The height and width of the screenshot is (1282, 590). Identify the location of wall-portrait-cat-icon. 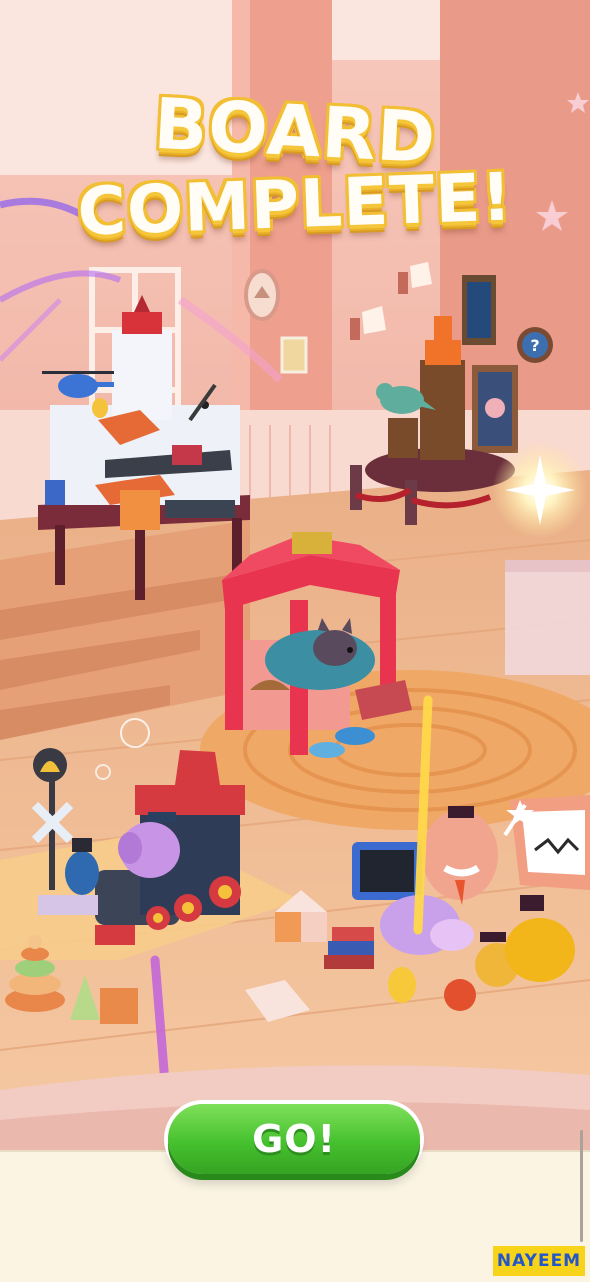
(262, 295).